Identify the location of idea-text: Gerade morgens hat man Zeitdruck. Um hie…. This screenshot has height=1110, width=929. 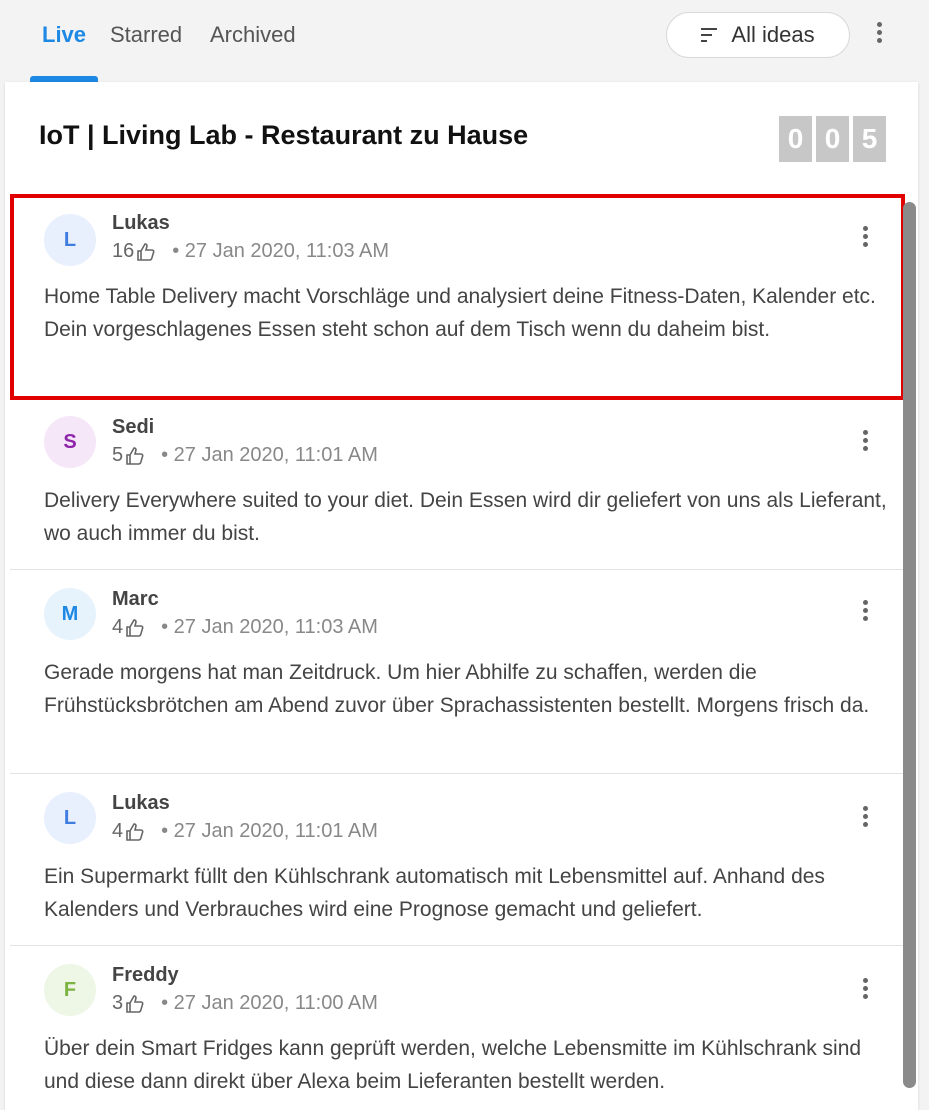
(457, 689).